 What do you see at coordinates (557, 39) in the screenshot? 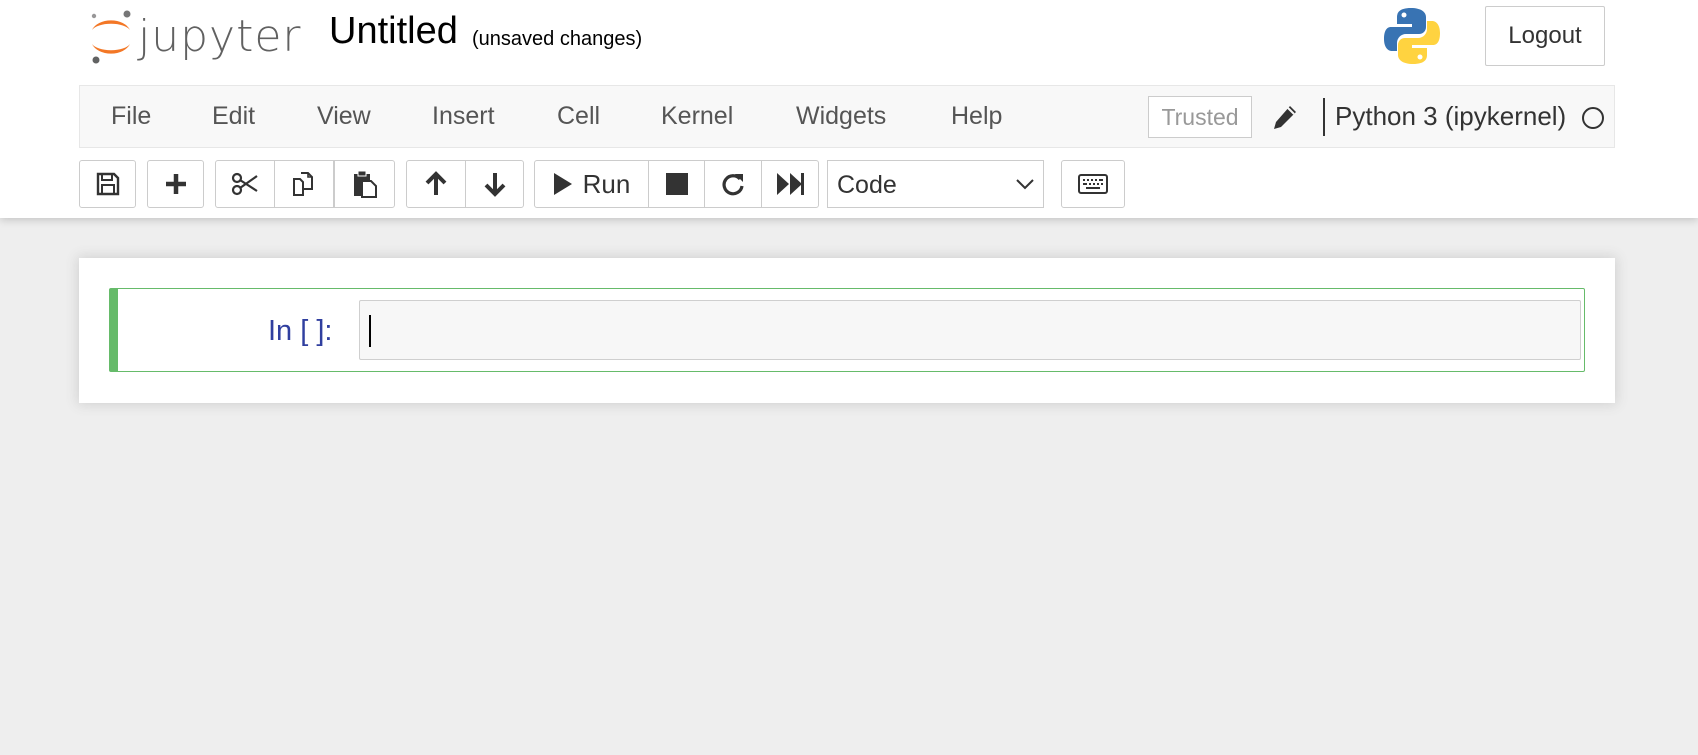
I see `save-status: (unsaved changes)` at bounding box center [557, 39].